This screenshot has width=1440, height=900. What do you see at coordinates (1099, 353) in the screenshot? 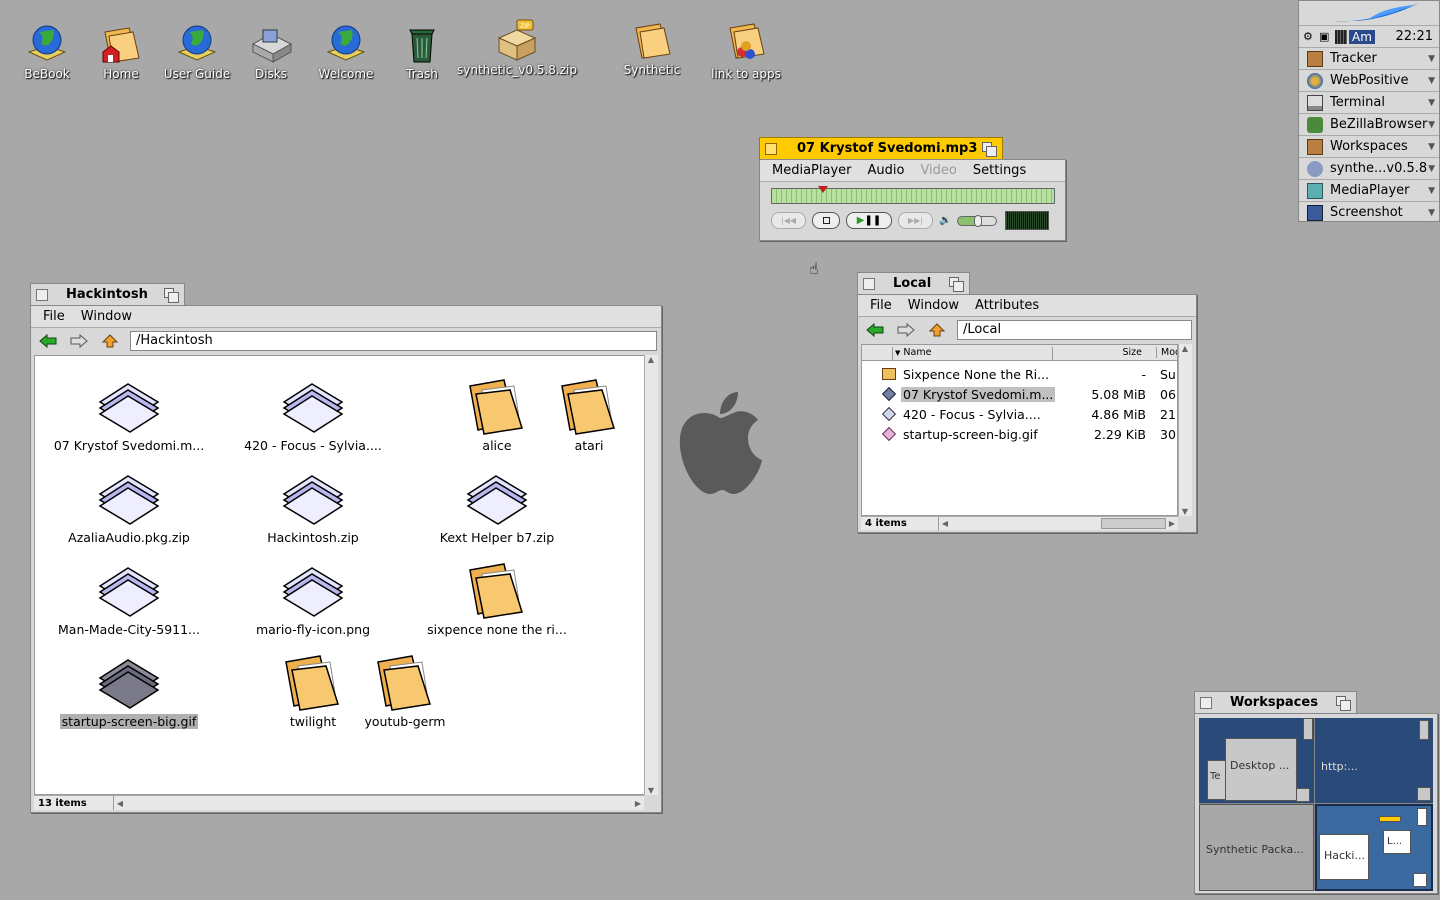
I see `column-size: Size` at bounding box center [1099, 353].